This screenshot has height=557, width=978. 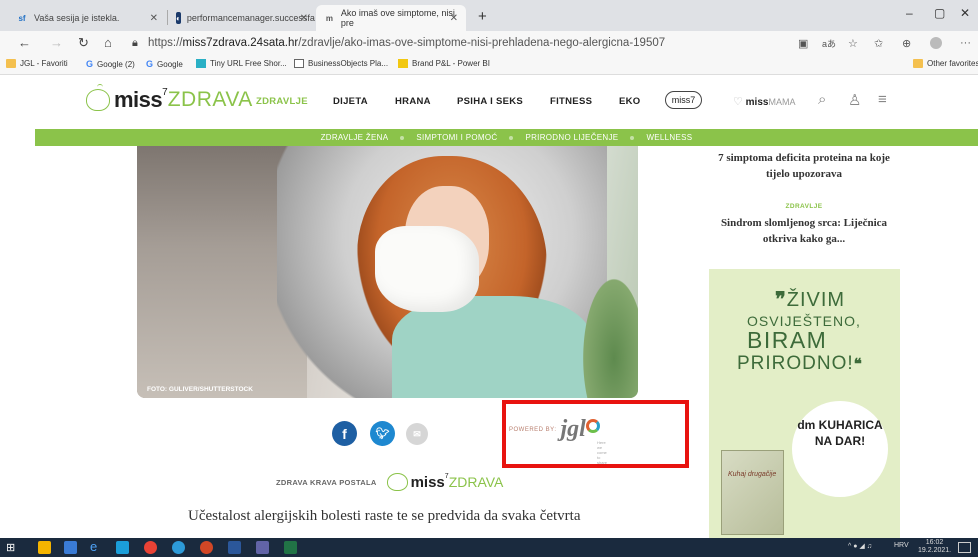 I want to click on email-share-button: ✉, so click(x=417, y=434).